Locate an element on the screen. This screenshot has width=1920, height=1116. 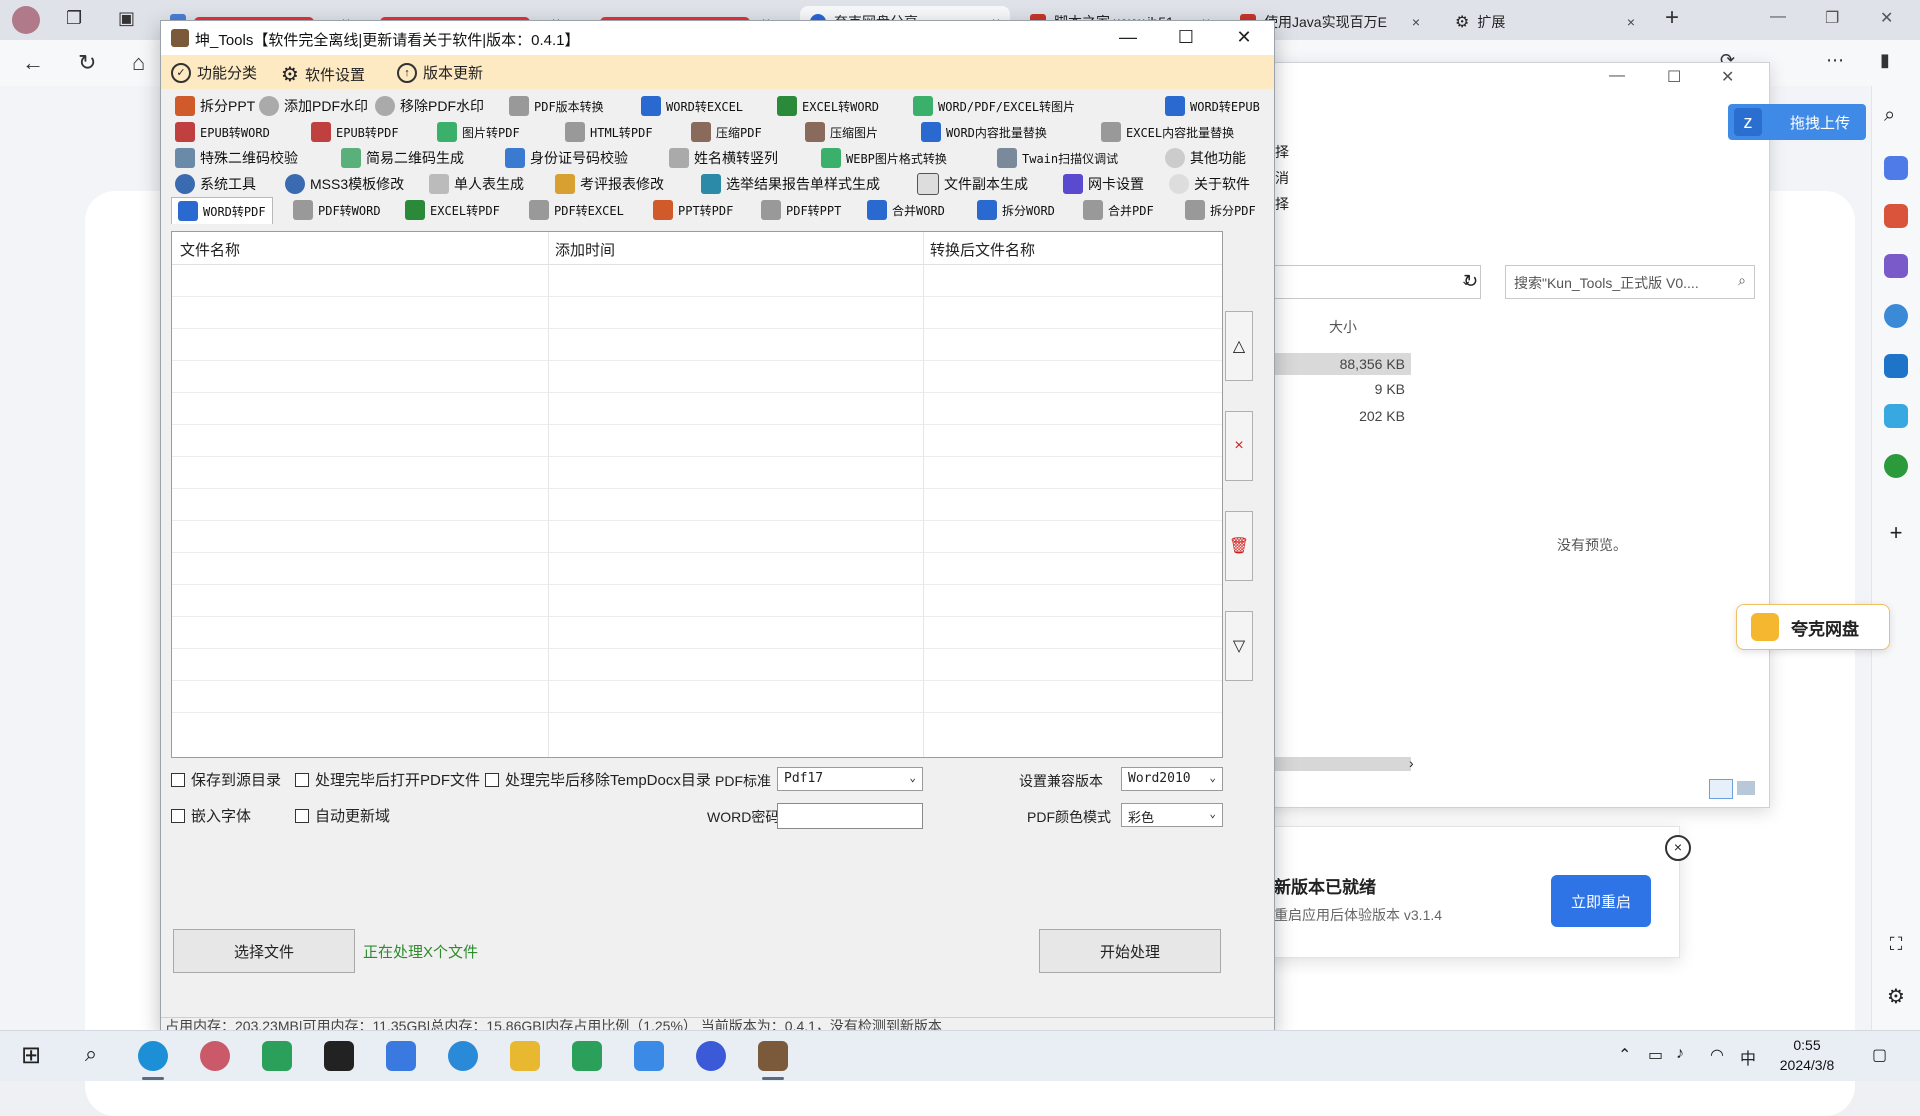
tab-ppt-to-pdf: PPT转PDF is located at coordinates (693, 210).